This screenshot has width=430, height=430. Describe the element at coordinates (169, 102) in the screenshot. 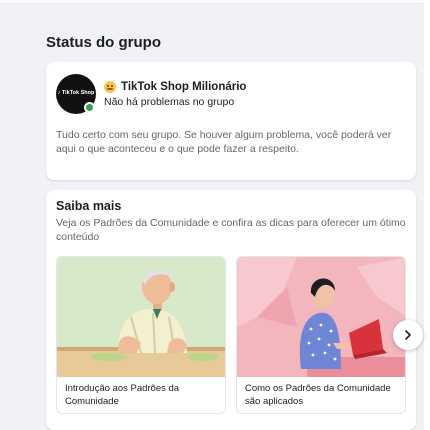

I see `group-status-text: Não há problemas no grupo` at that location.